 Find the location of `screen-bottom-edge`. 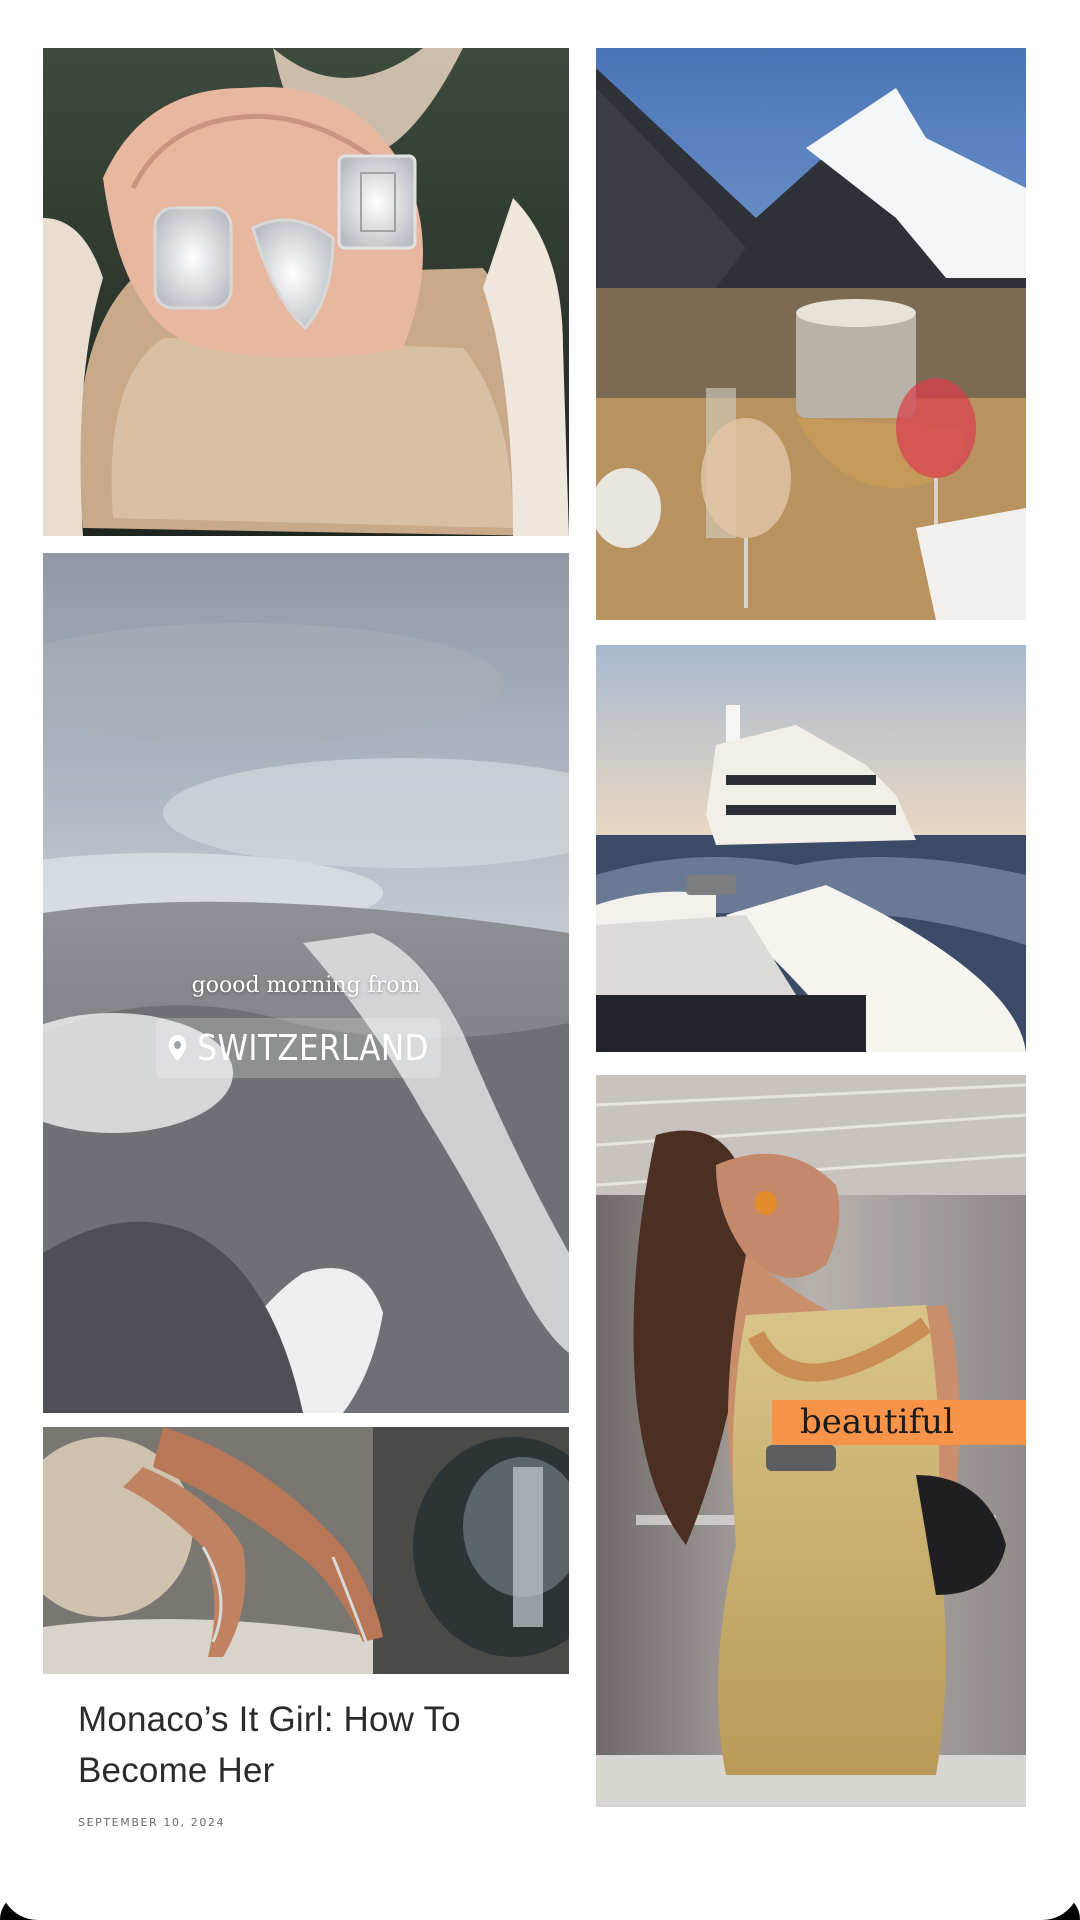

screen-bottom-edge is located at coordinates (540, 1906).